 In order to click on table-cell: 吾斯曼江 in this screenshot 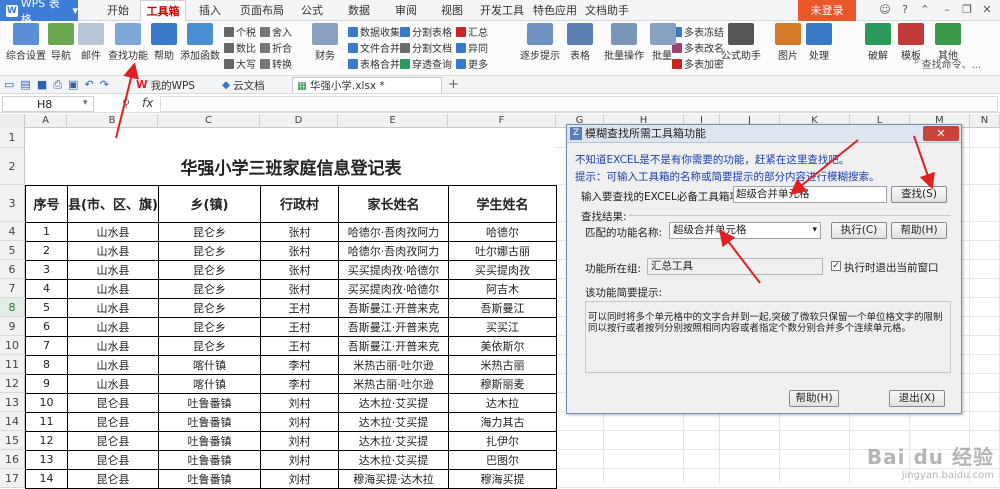, I will do `click(502, 307)`.